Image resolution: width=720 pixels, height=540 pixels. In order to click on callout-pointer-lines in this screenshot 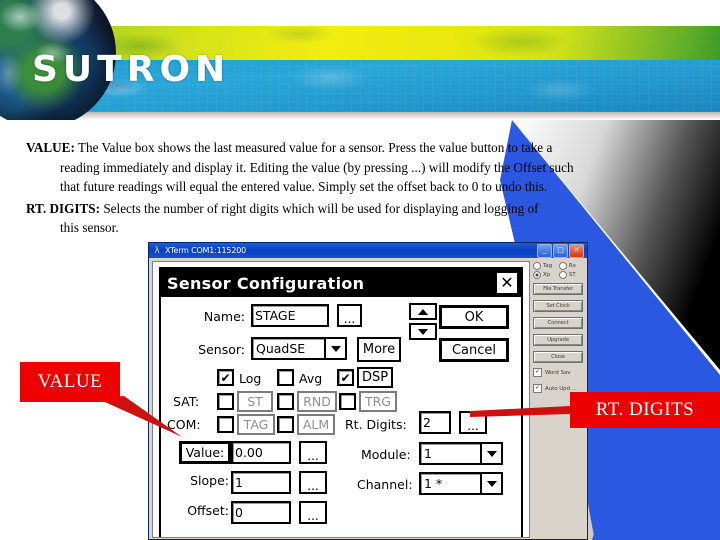, I will do `click(333, 416)`.